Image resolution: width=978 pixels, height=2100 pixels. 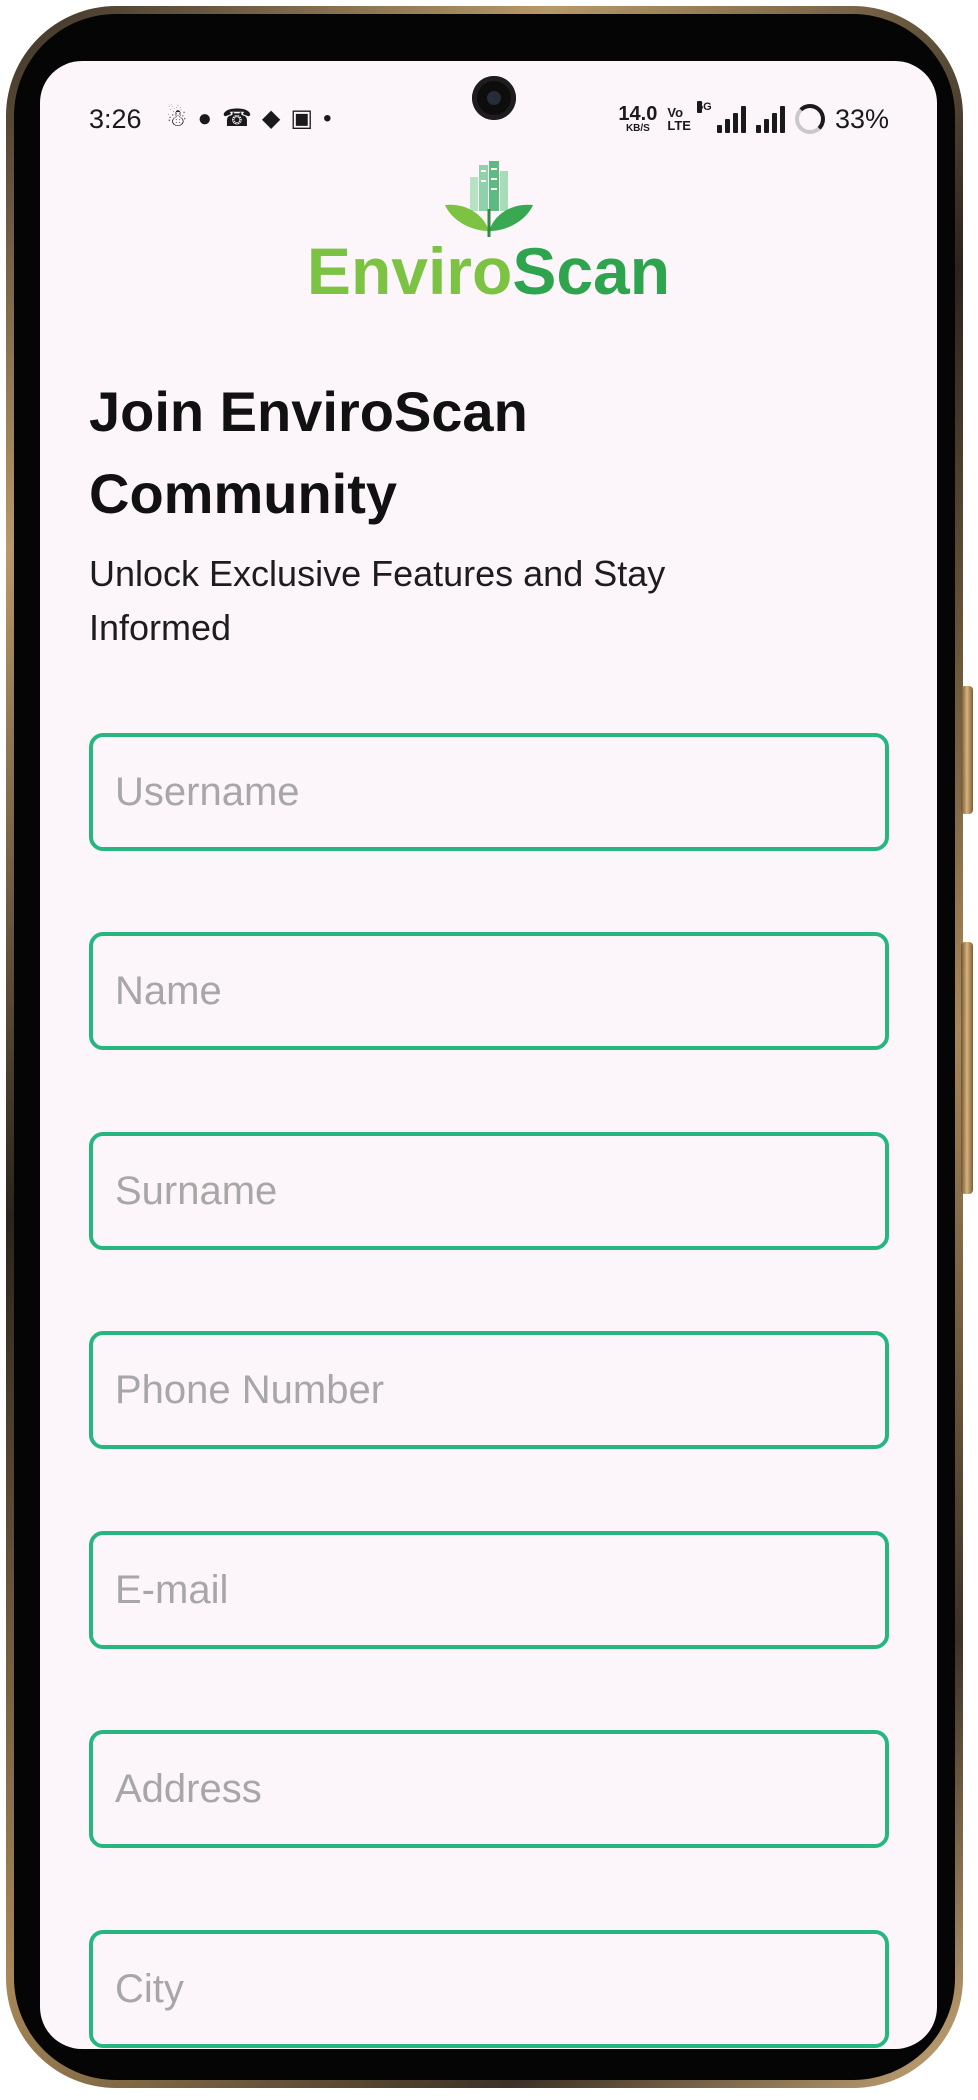 I want to click on email-input, so click(x=489, y=1590).